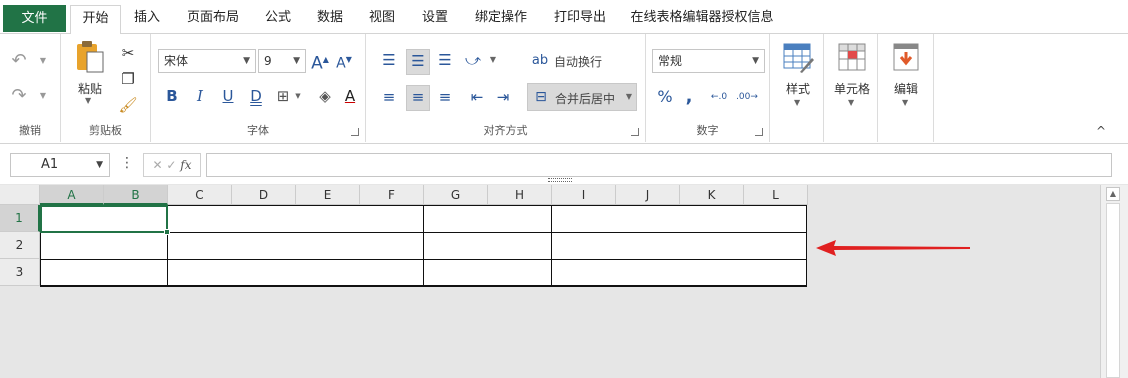  What do you see at coordinates (423, 259) in the screenshot?
I see `cell-border` at bounding box center [423, 259].